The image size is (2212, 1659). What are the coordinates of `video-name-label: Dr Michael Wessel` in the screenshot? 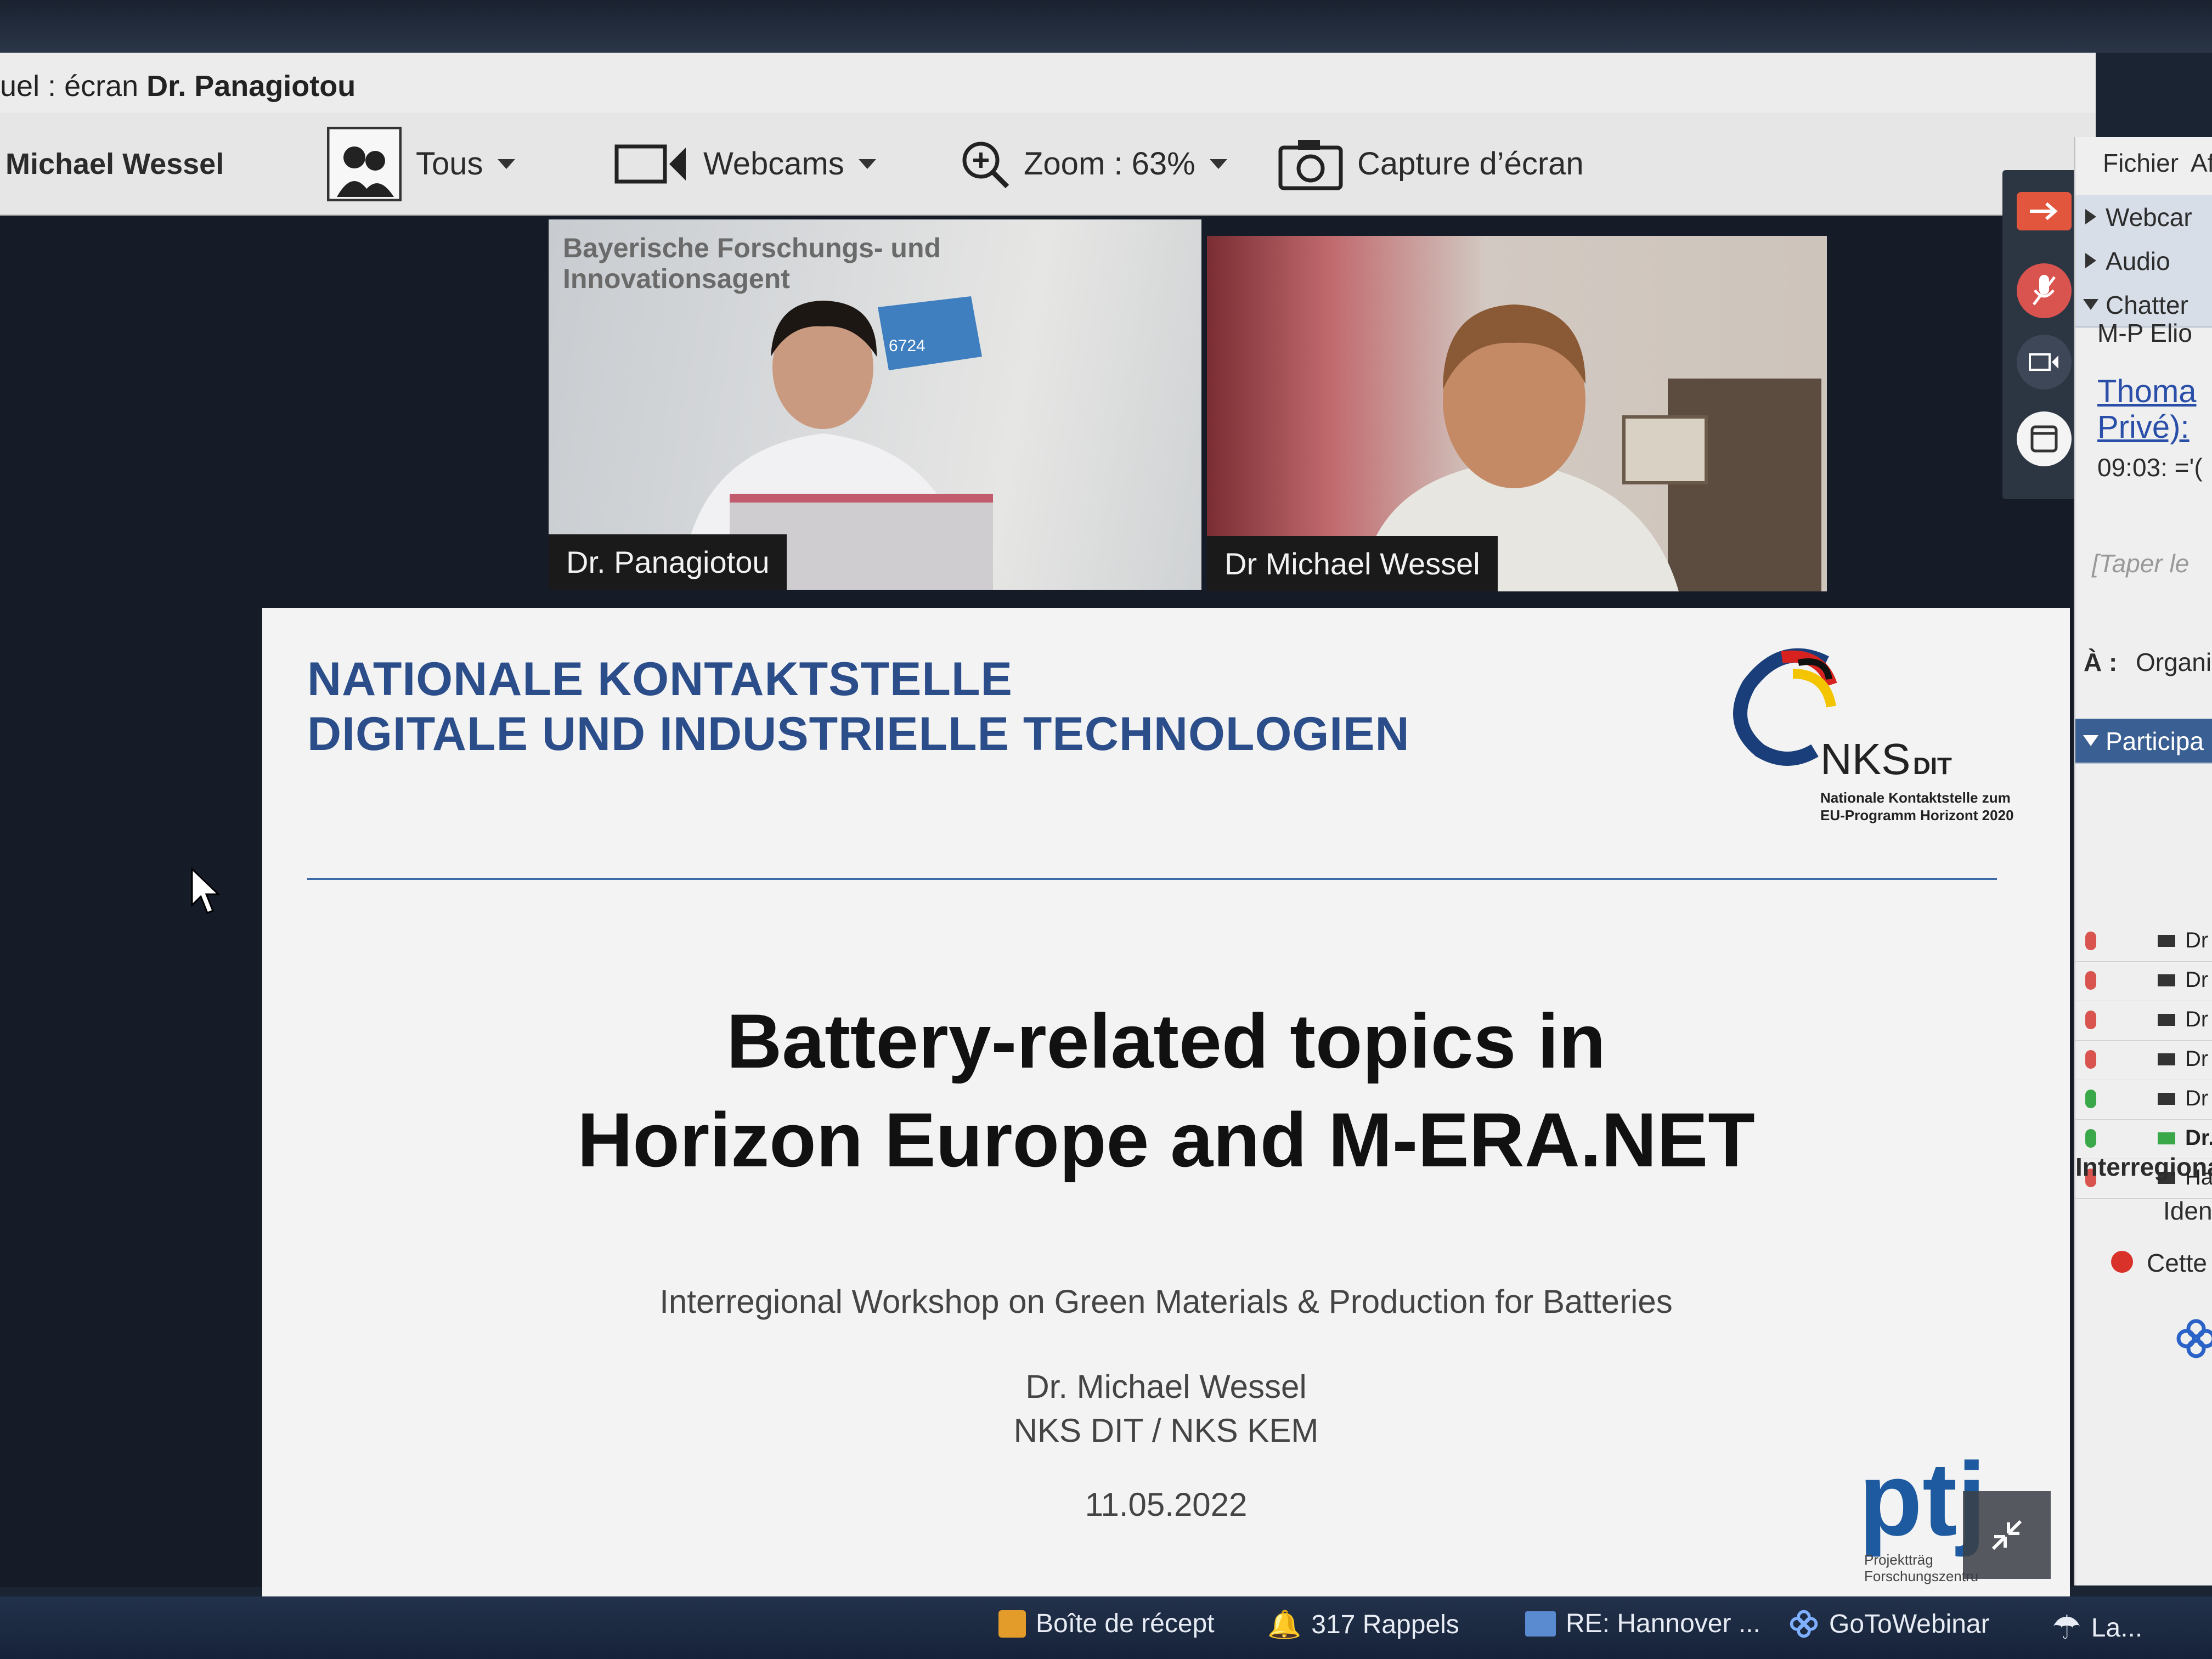 It's located at (1352, 563).